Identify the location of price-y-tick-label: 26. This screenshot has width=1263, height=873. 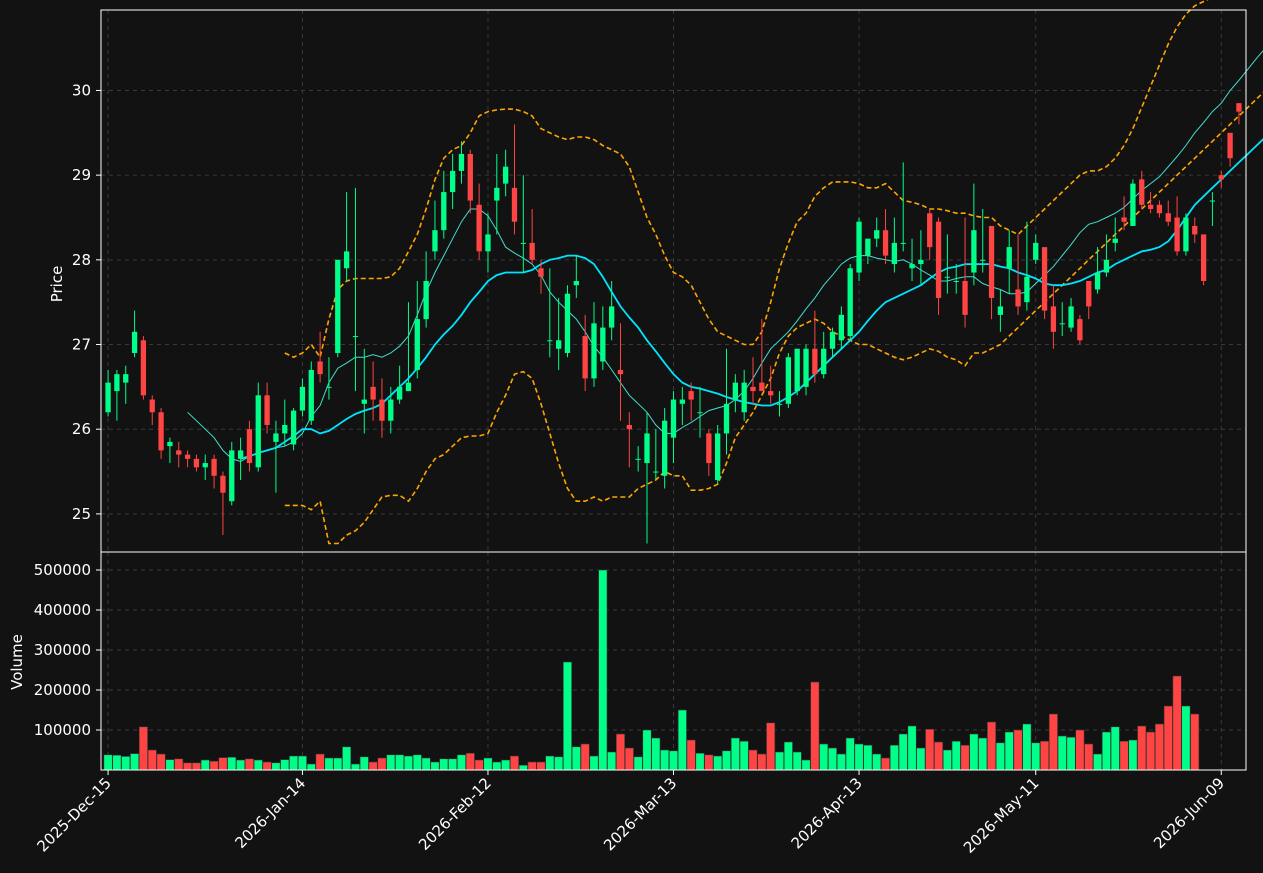
(81, 429).